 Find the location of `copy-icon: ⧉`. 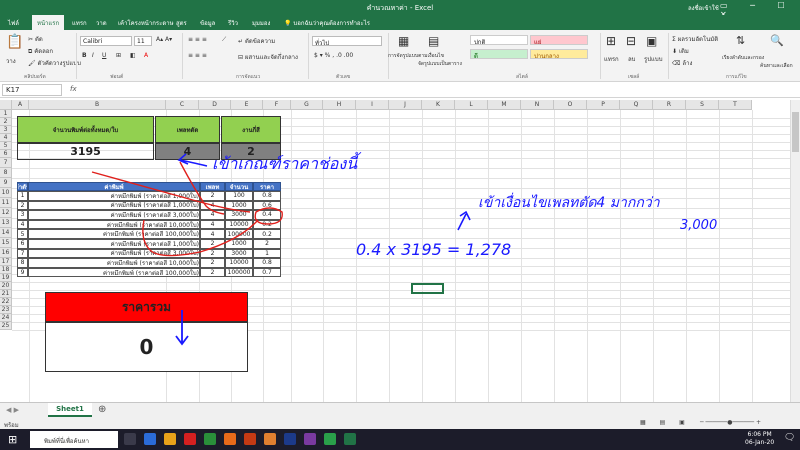

copy-icon: ⧉ is located at coordinates (30, 51).